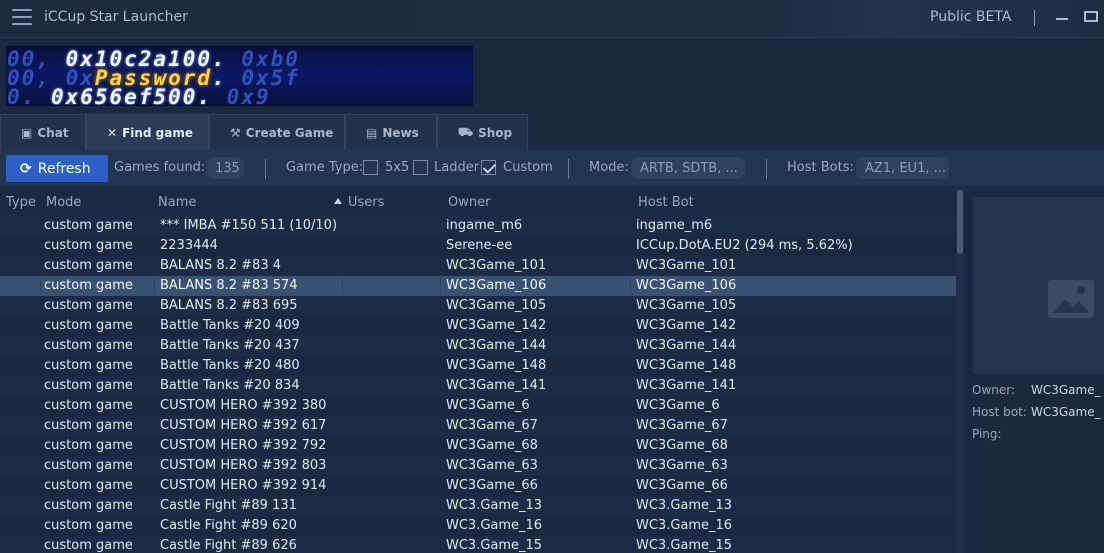 The height and width of the screenshot is (553, 1104). Describe the element at coordinates (496, 365) in the screenshot. I see `cell-owner: WC3Game_148` at that location.